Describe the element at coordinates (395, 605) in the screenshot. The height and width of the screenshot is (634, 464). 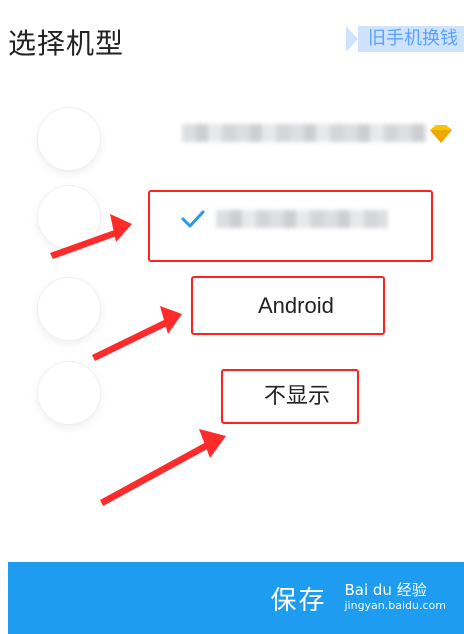
I see `watermark-url: jingyan.baidu.com` at that location.